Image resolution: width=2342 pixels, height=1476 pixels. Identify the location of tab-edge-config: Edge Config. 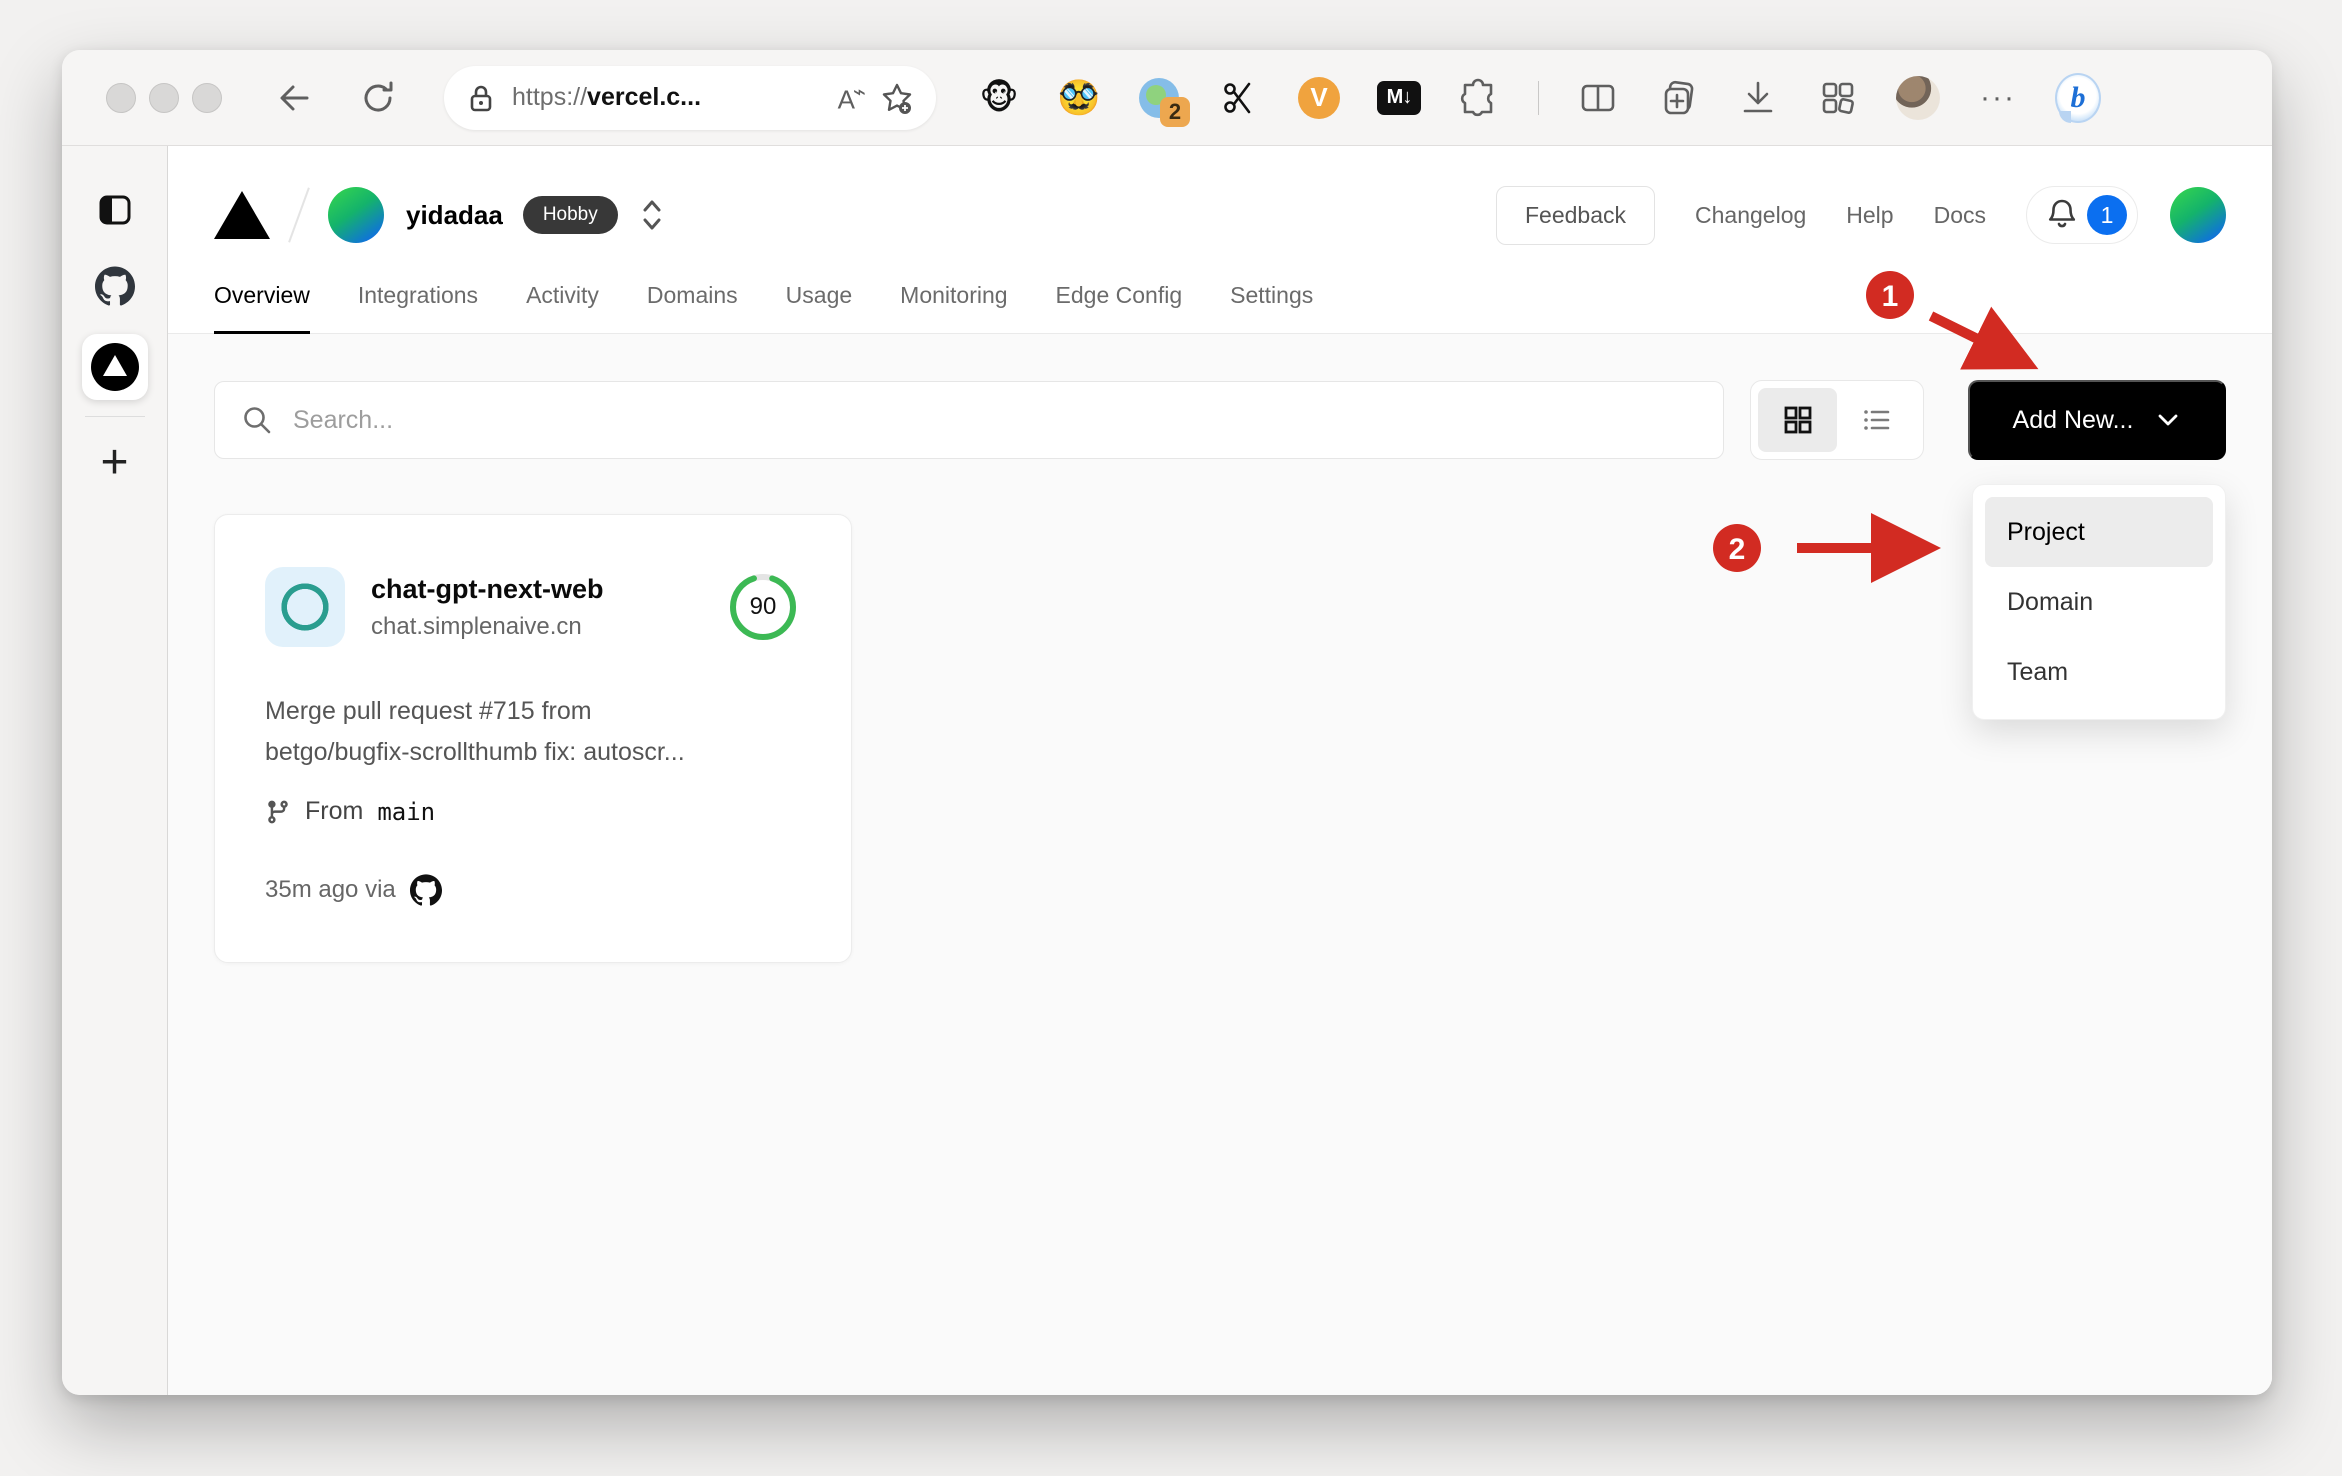
(1119, 307).